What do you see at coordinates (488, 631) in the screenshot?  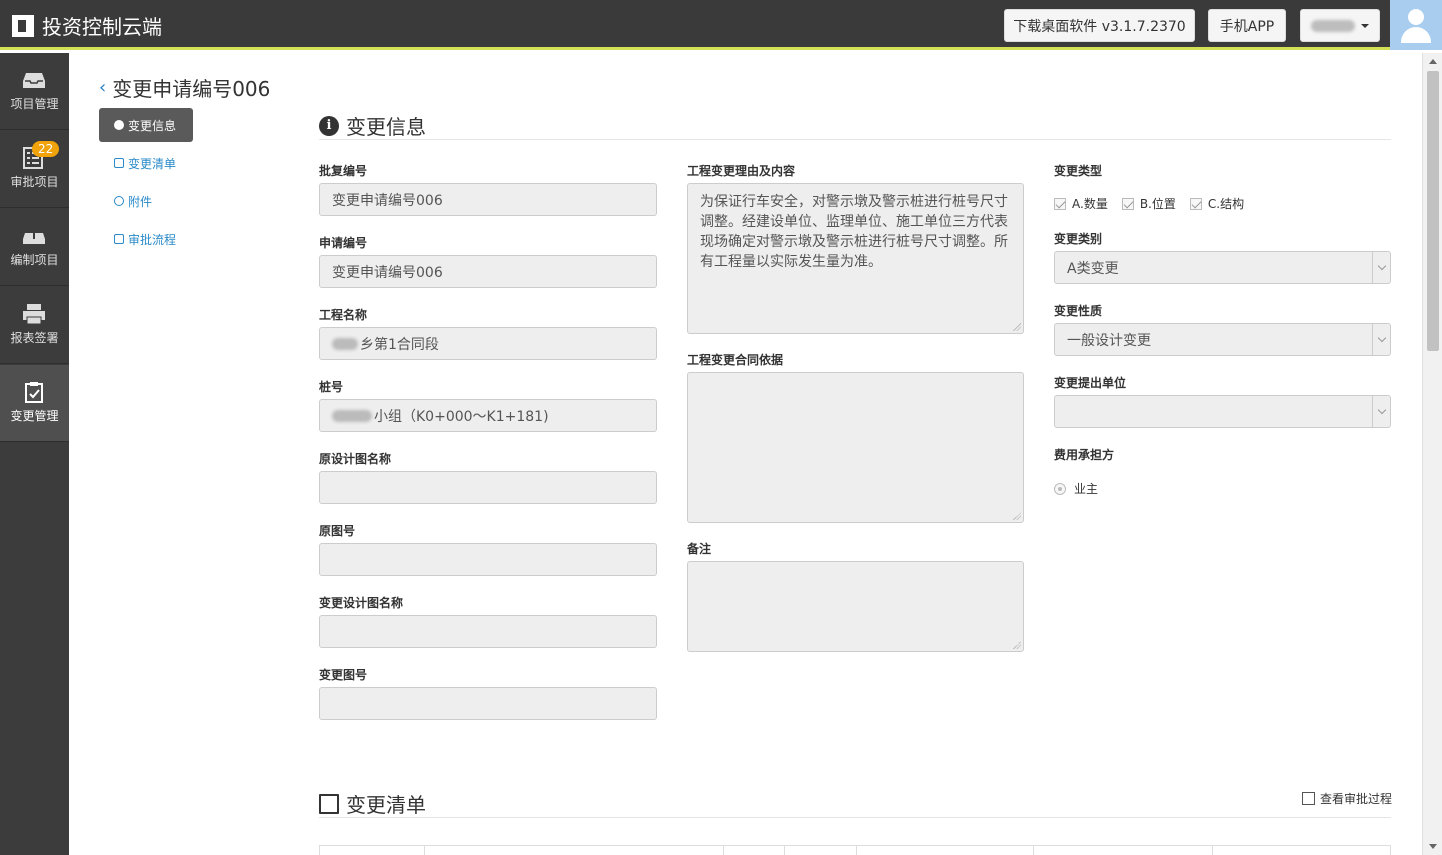 I see `change-drawing-name-field` at bounding box center [488, 631].